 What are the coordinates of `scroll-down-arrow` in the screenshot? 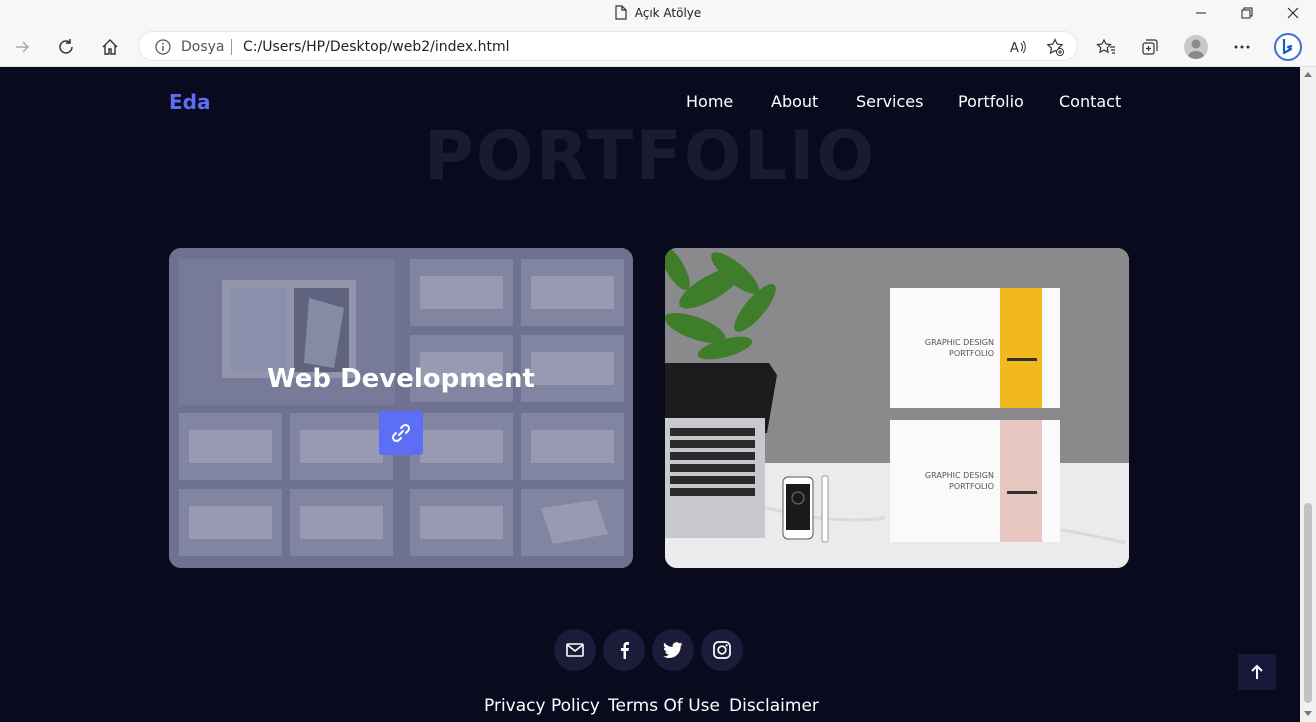 It's located at (1308, 713).